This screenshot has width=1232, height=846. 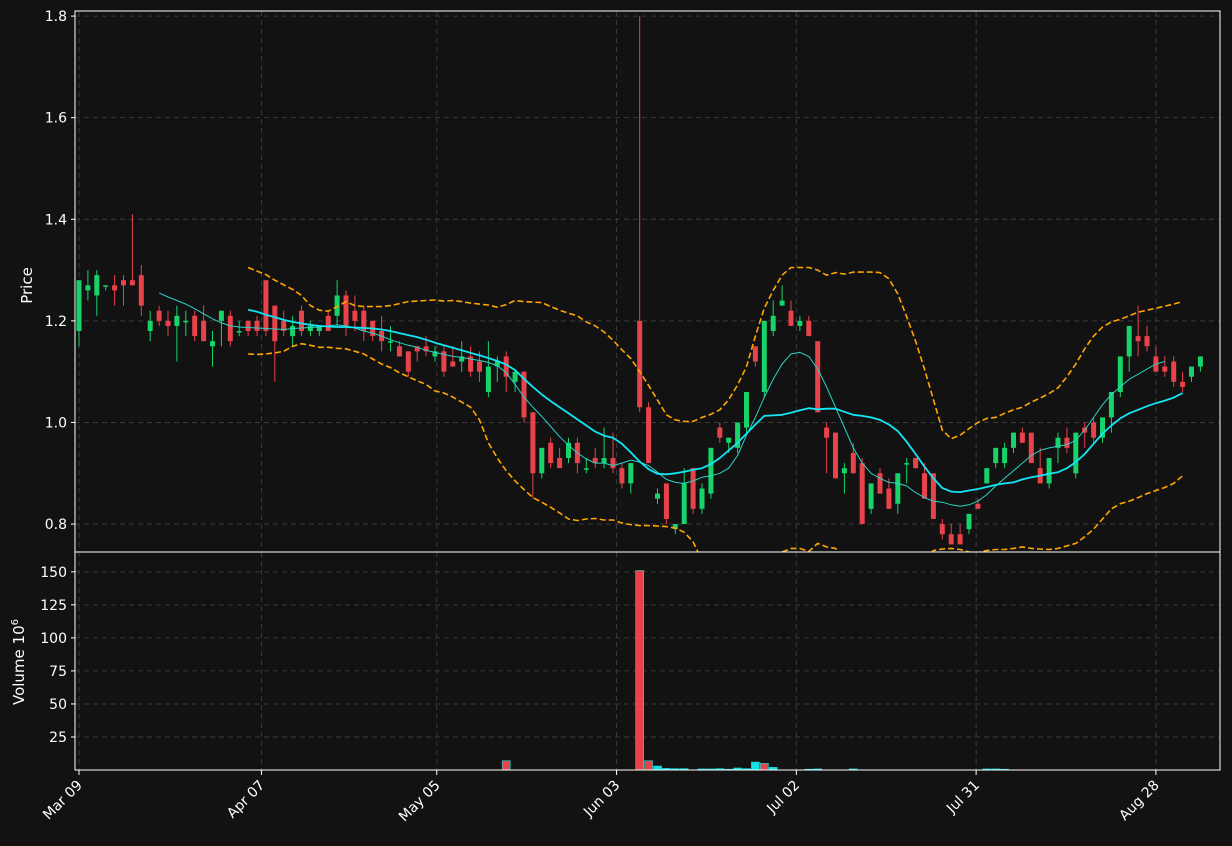 I want to click on x-tick-label: Jul 31, so click(x=963, y=798).